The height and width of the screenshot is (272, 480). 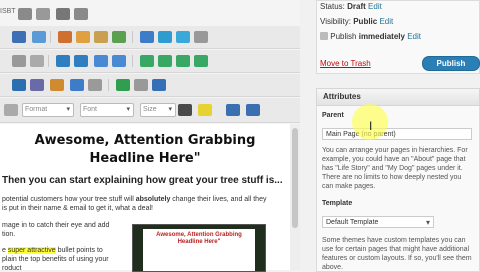 What do you see at coordinates (205, 110) in the screenshot?
I see `highlight-color-icon` at bounding box center [205, 110].